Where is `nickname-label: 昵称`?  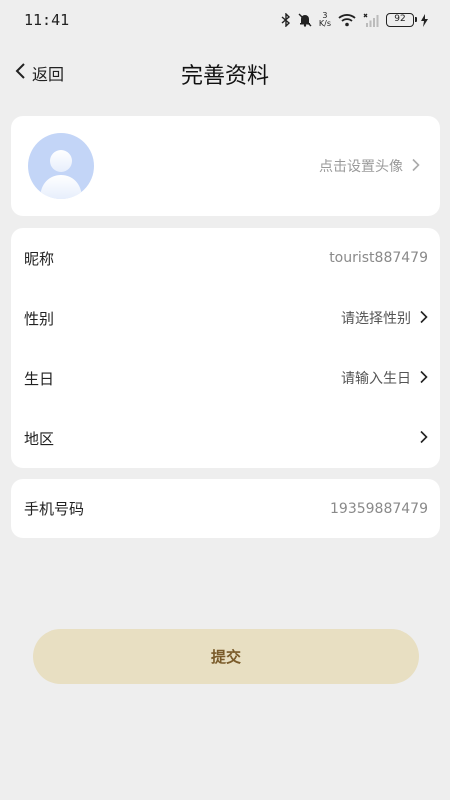
nickname-label: 昵称 is located at coordinates (39, 258).